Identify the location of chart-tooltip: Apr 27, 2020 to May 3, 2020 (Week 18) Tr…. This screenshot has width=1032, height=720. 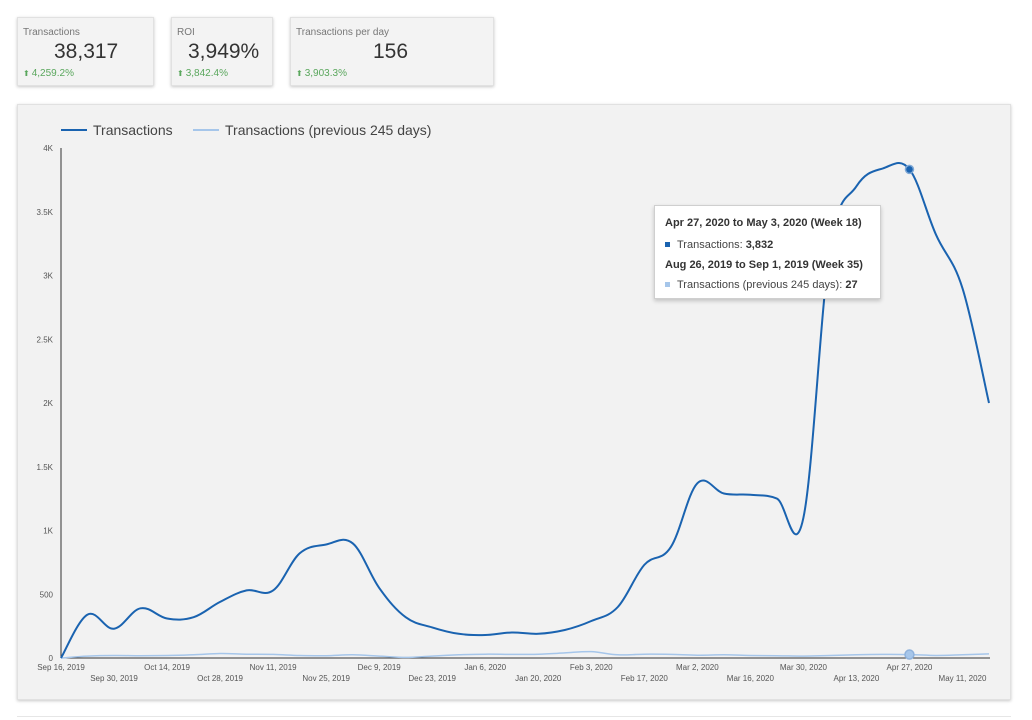
(767, 252).